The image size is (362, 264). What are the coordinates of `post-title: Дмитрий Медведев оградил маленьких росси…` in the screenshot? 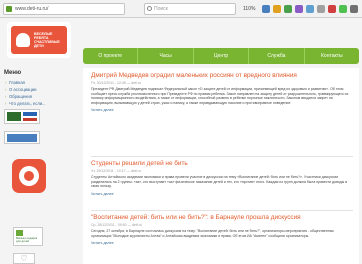 It's located at (222, 76).